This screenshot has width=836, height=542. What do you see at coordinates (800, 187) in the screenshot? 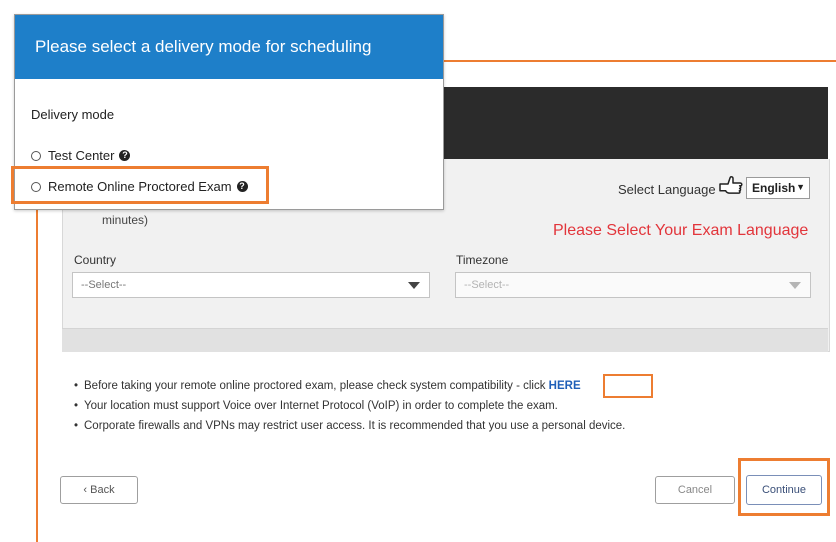
I see `chevron-down-icon: ▼` at bounding box center [800, 187].